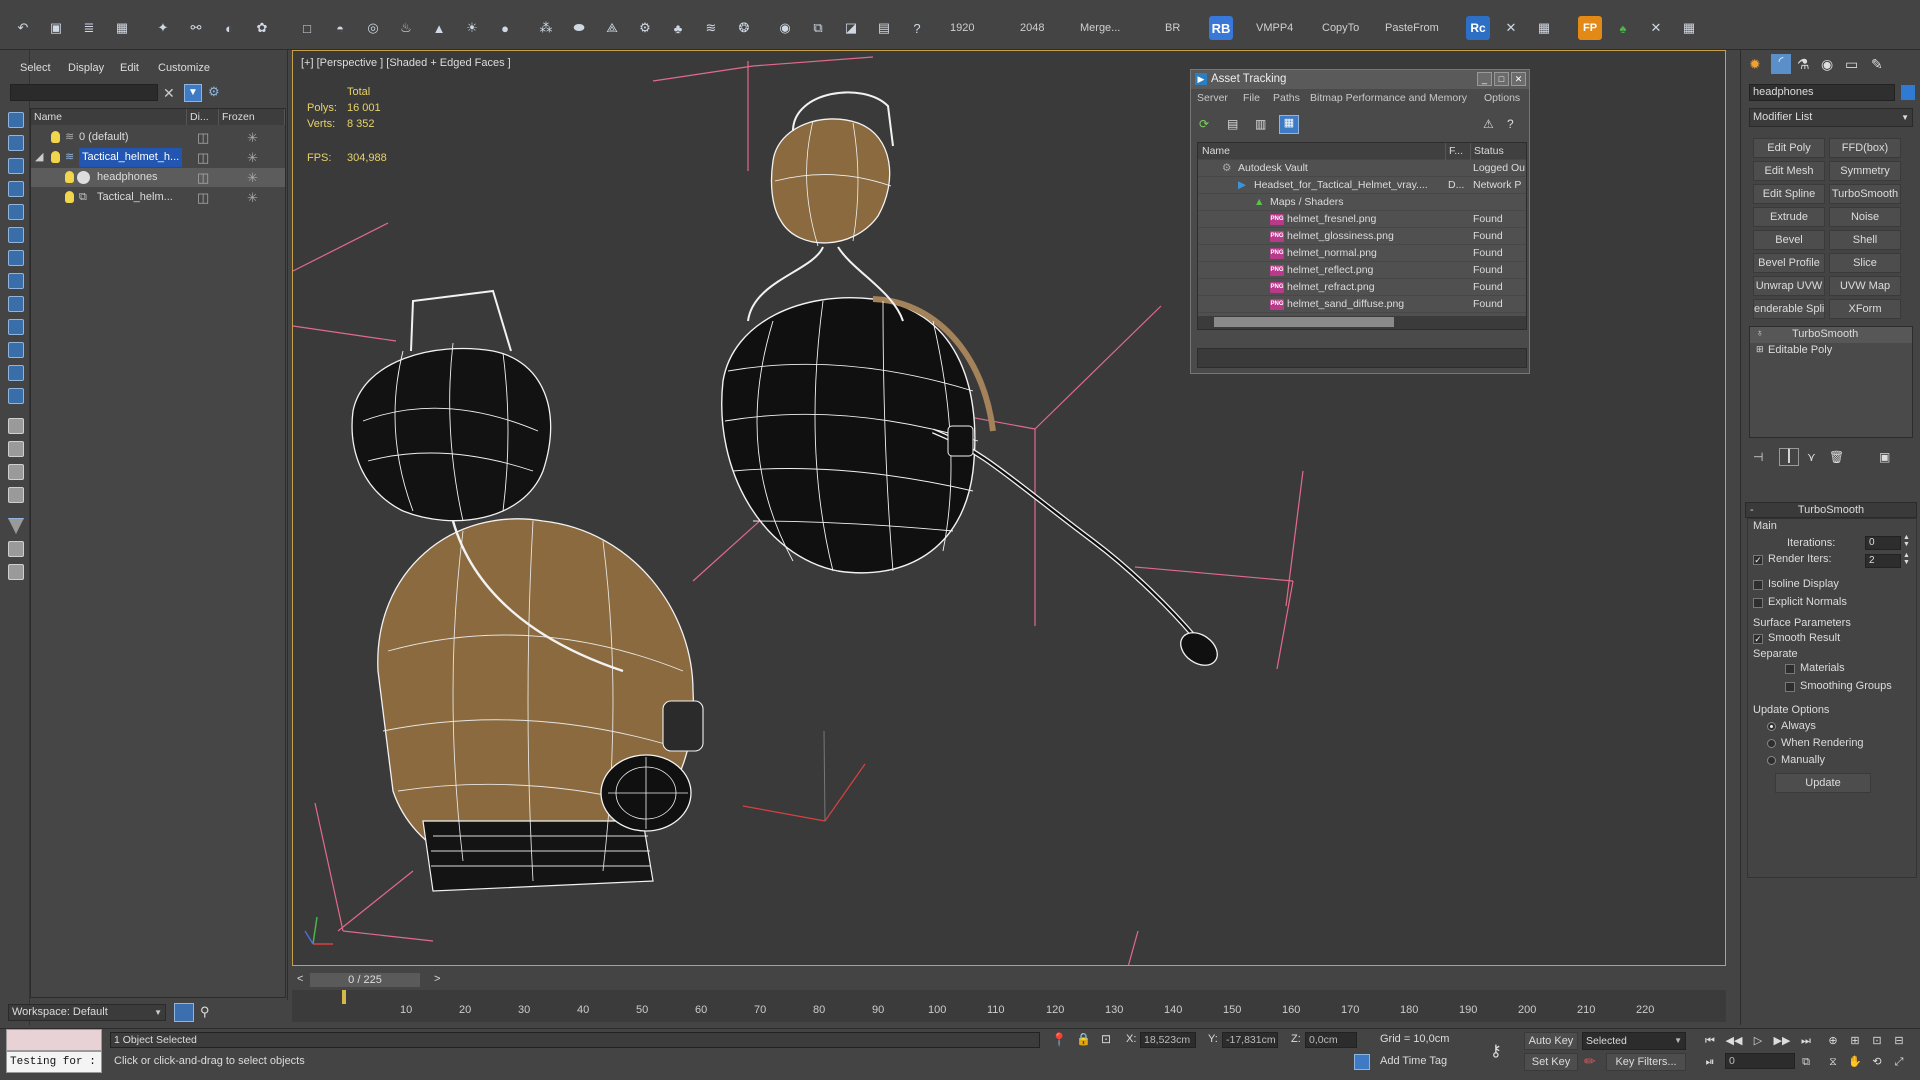  I want to click on table-view-icon: ▦, so click(1289, 124).